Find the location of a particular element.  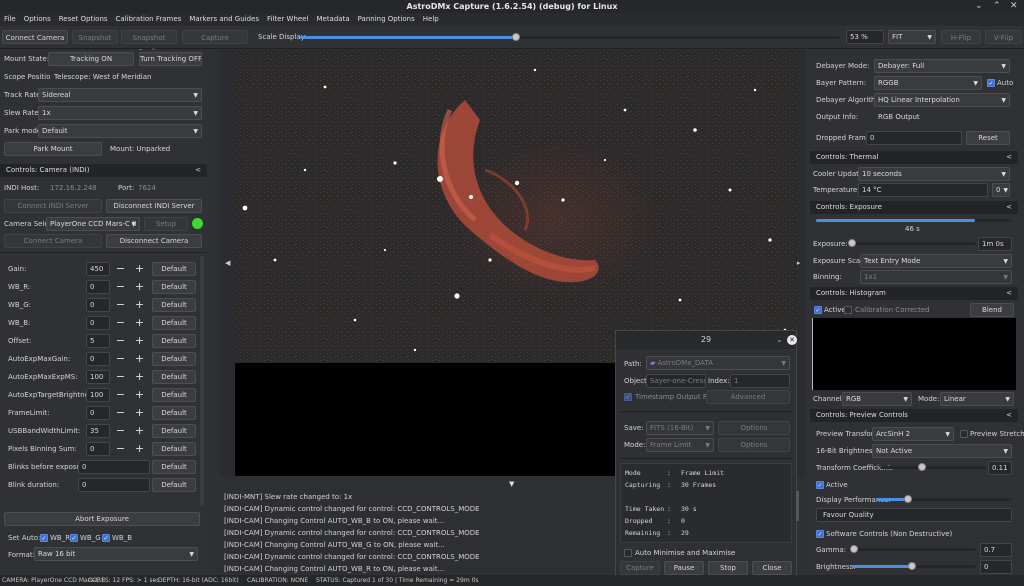

brightness-slider-handle is located at coordinates (912, 566).